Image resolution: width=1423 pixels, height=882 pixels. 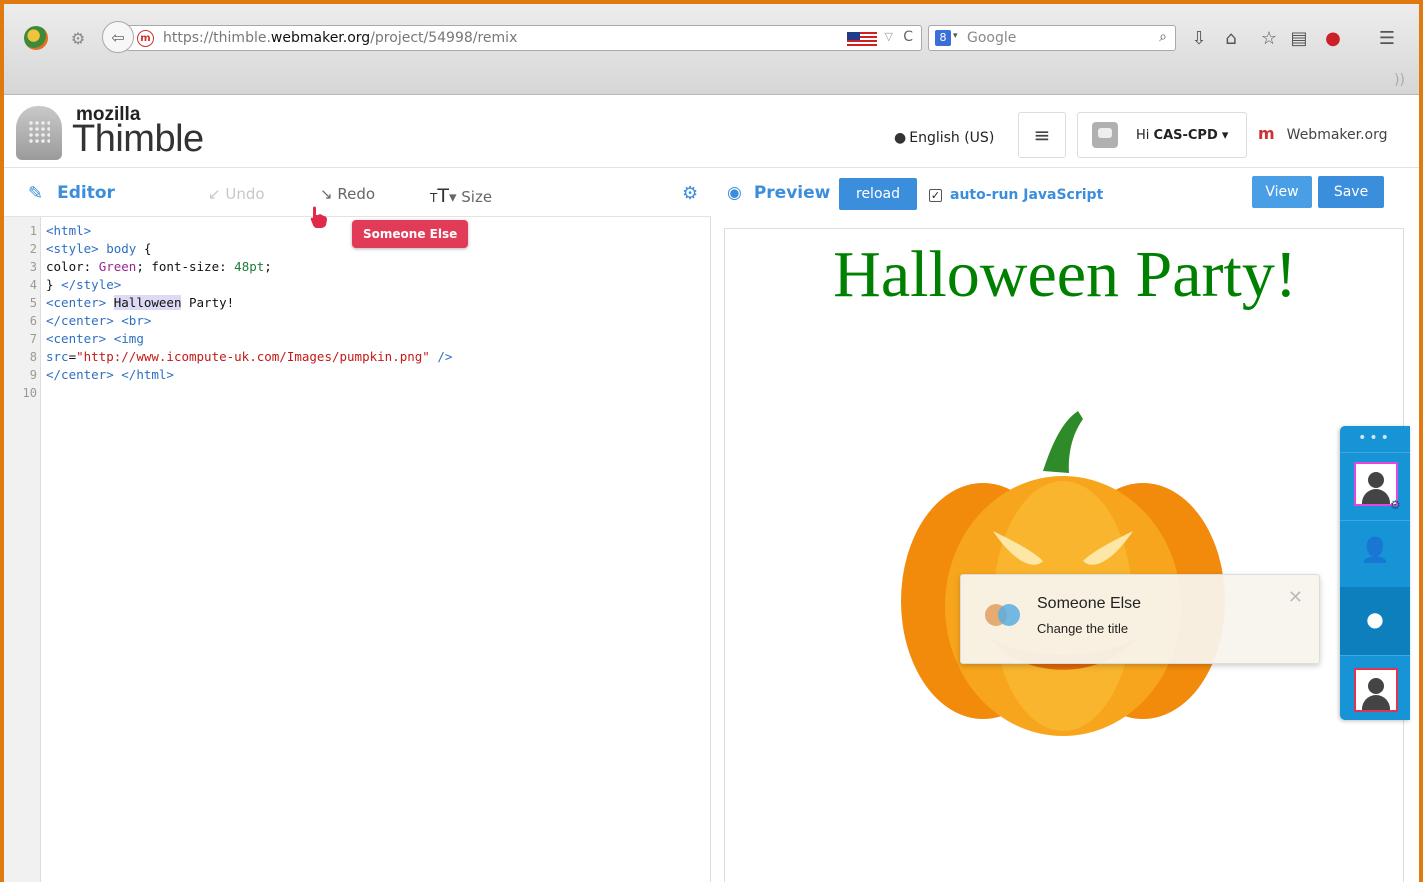 What do you see at coordinates (1399, 80) in the screenshot?
I see `rss-icon: ))` at bounding box center [1399, 80].